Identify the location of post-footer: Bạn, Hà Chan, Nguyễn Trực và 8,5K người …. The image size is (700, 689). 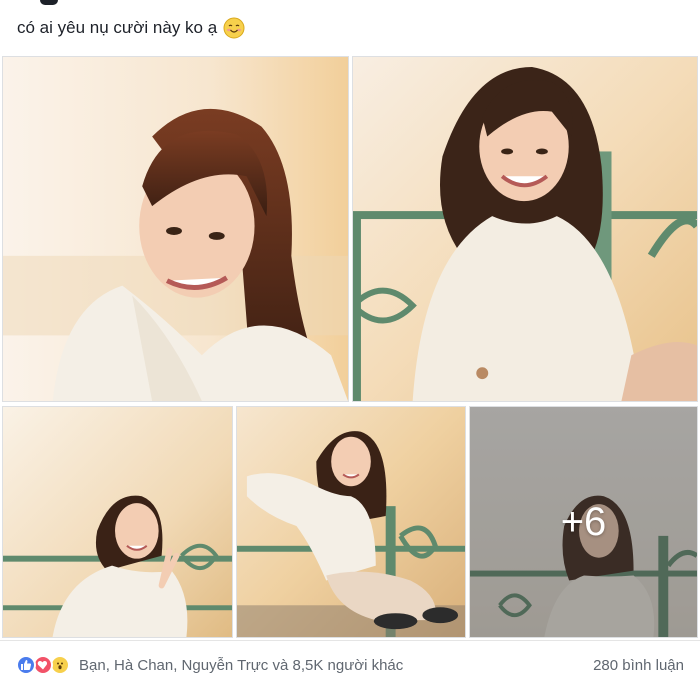
(350, 664).